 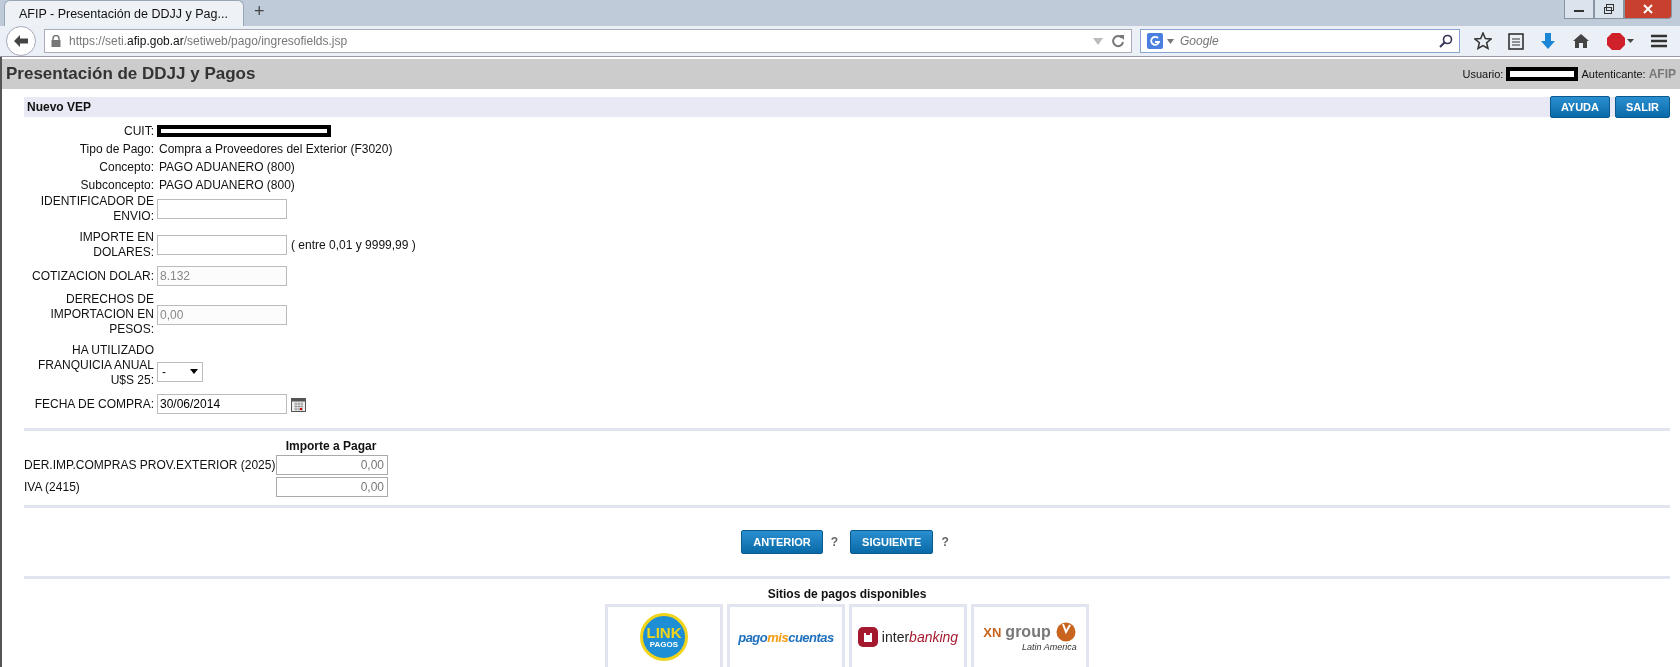 I want to click on search-input: Google, so click(x=1306, y=41).